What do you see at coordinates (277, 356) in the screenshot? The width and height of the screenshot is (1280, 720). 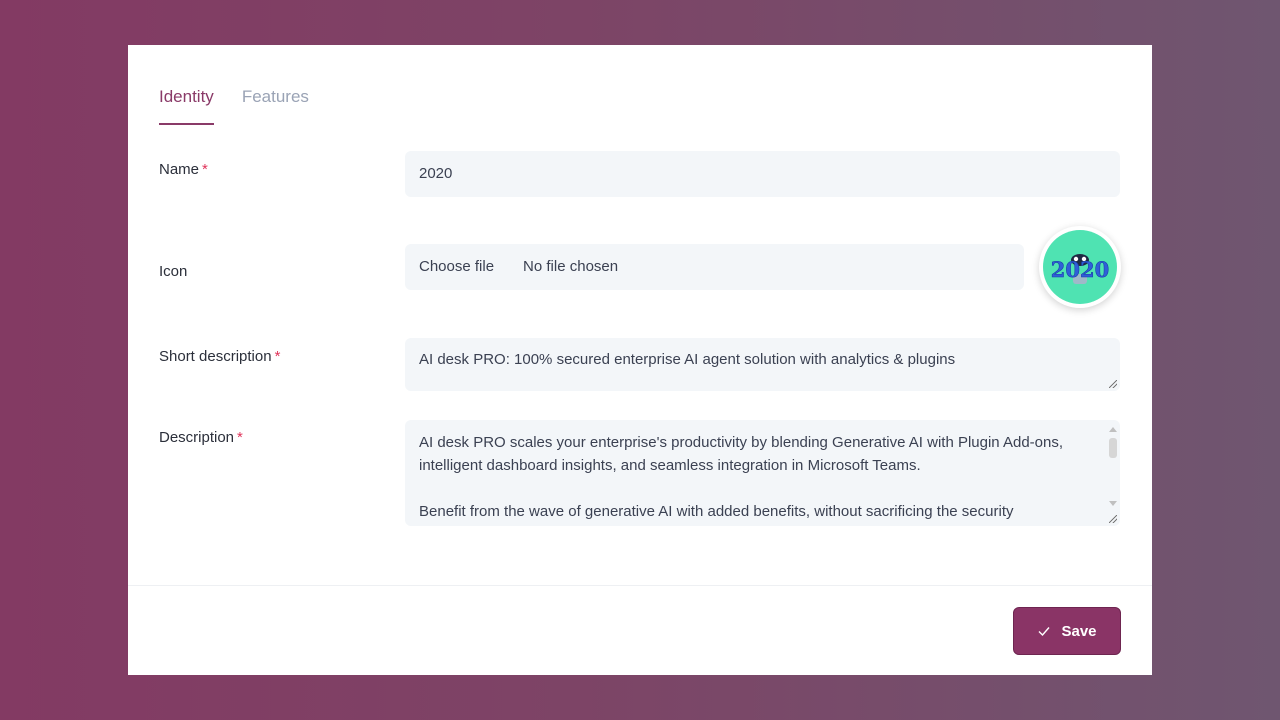 I see `short-description-required-mark: *` at bounding box center [277, 356].